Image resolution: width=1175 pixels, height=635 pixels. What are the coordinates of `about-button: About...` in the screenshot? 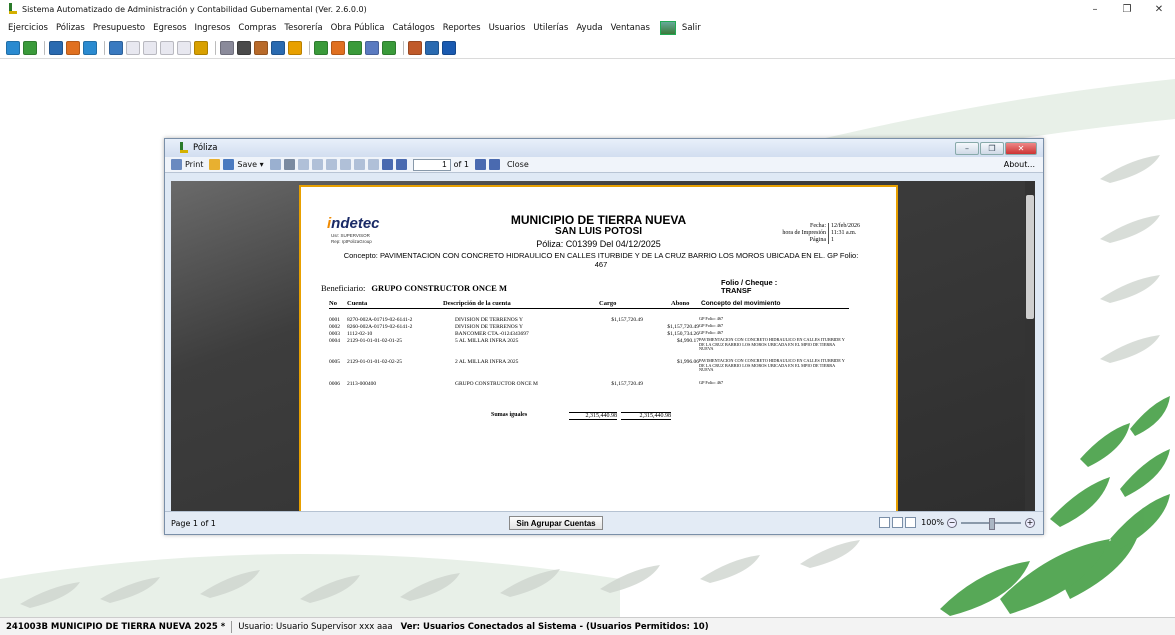 It's located at (1019, 164).